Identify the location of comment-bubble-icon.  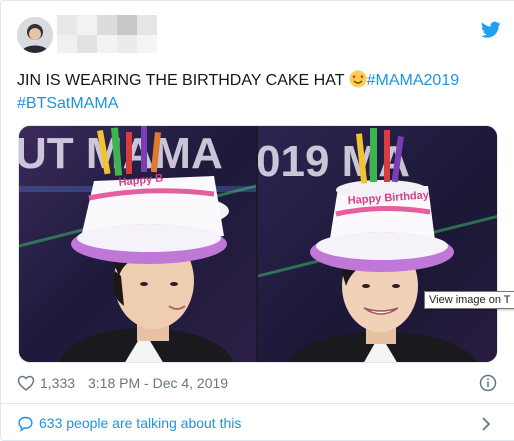
(25, 423).